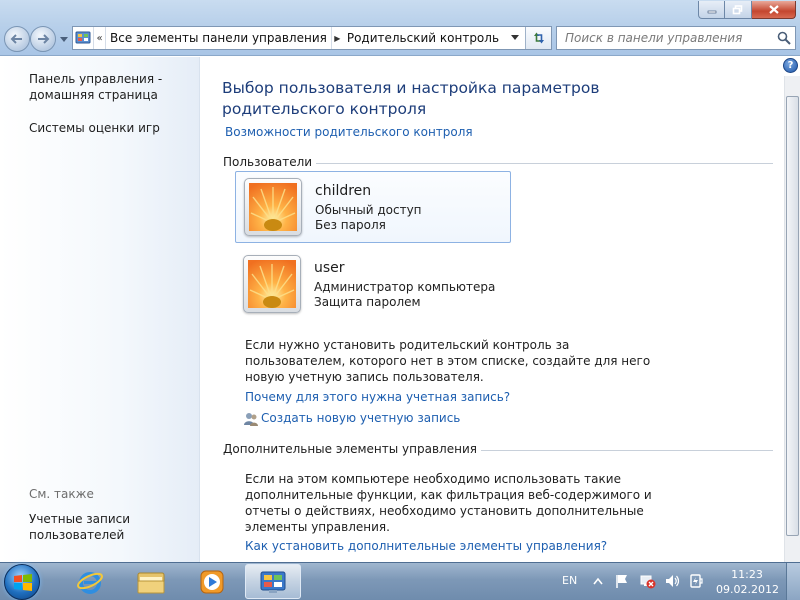 The height and width of the screenshot is (600, 800). Describe the element at coordinates (784, 38) in the screenshot. I see `search-icon` at that location.